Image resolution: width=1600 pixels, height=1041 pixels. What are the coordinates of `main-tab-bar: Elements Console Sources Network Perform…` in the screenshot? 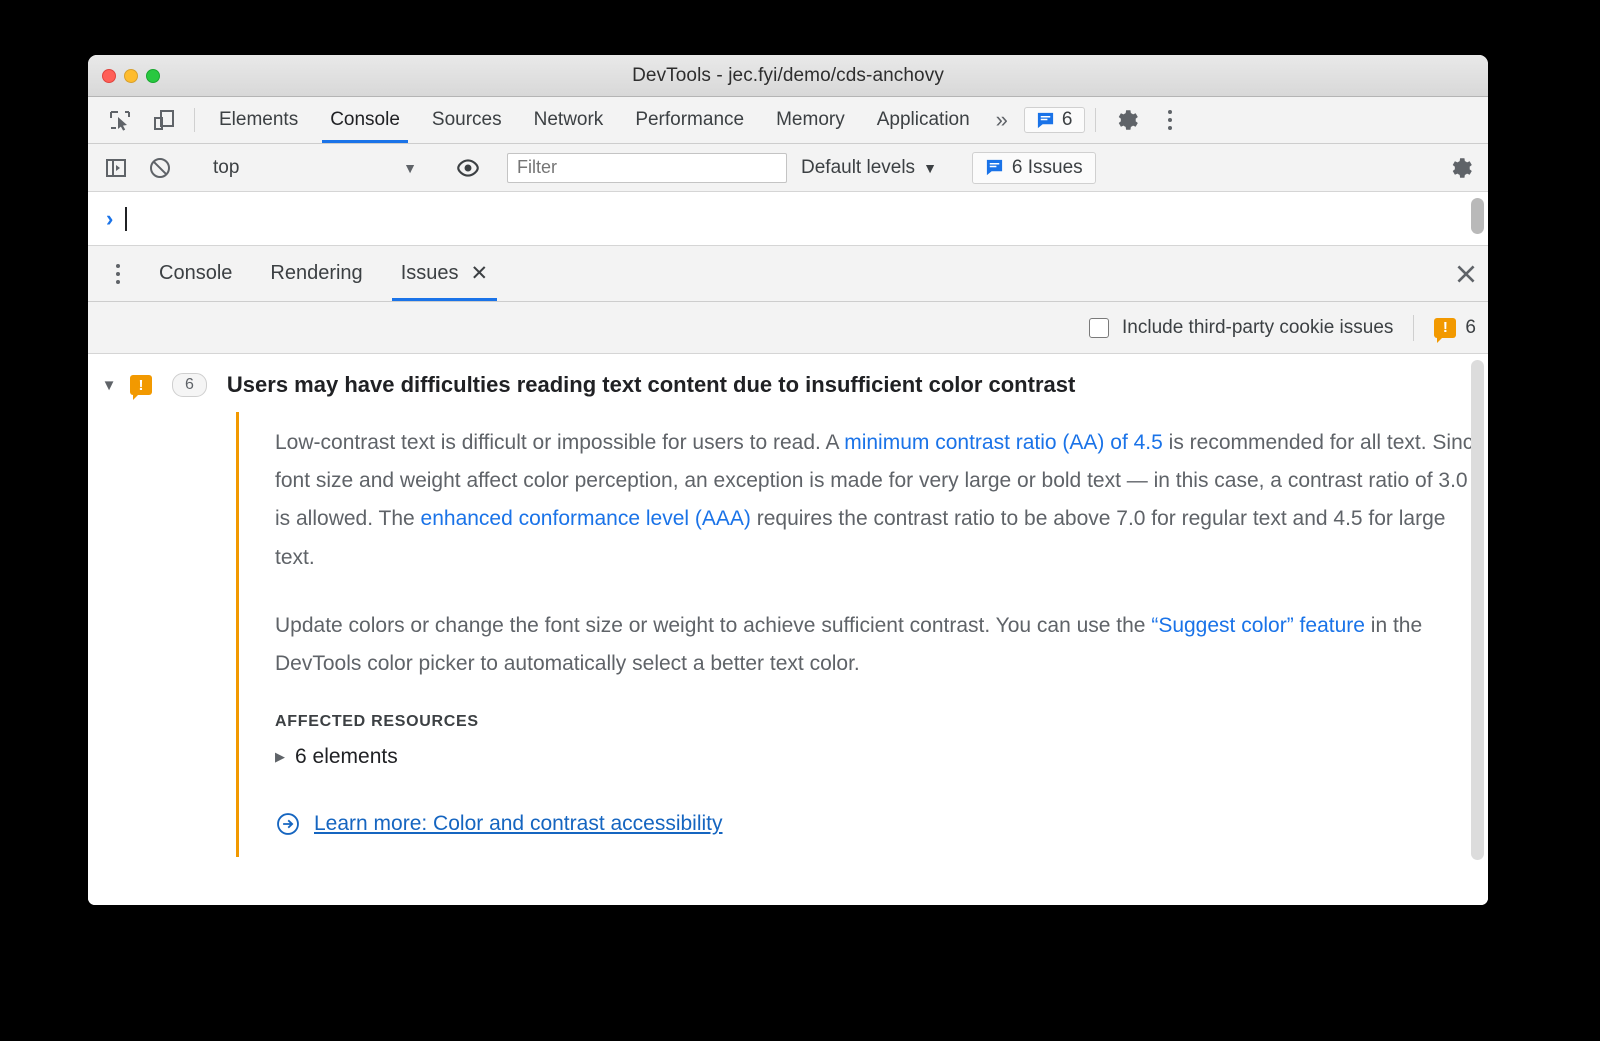 It's located at (788, 120).